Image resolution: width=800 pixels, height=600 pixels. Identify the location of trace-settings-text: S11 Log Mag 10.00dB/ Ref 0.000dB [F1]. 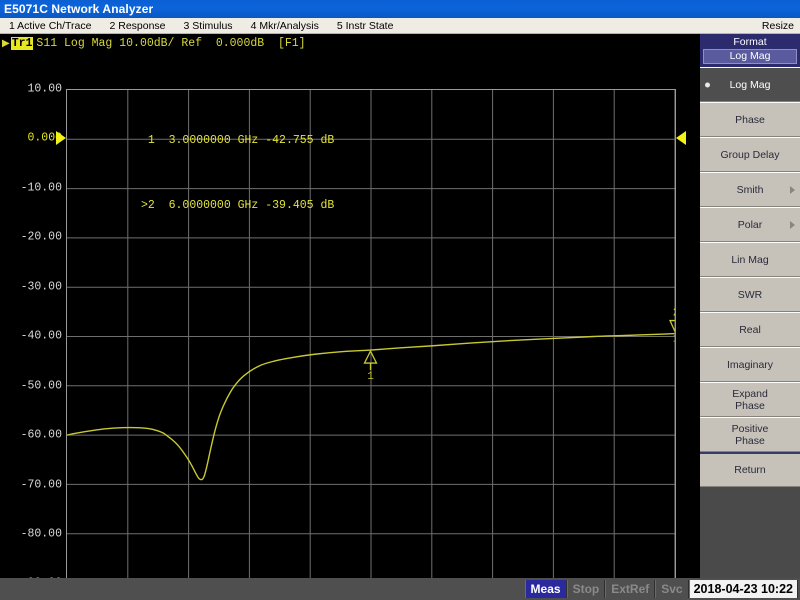
(171, 43).